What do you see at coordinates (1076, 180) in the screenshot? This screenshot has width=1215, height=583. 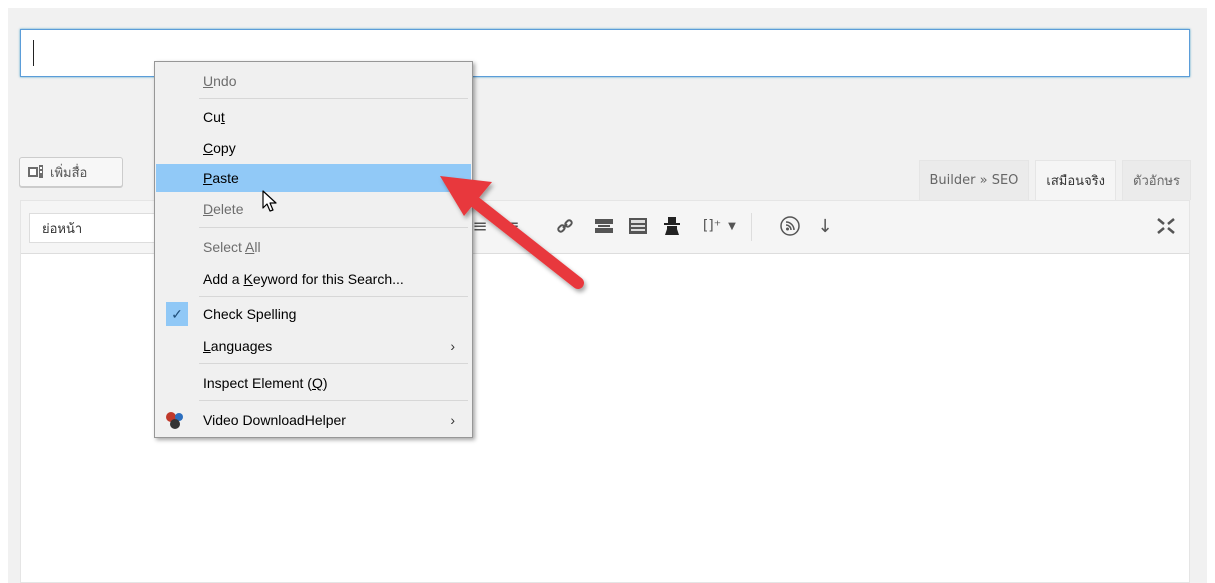 I see `tab-visual: เสมือนจริง` at bounding box center [1076, 180].